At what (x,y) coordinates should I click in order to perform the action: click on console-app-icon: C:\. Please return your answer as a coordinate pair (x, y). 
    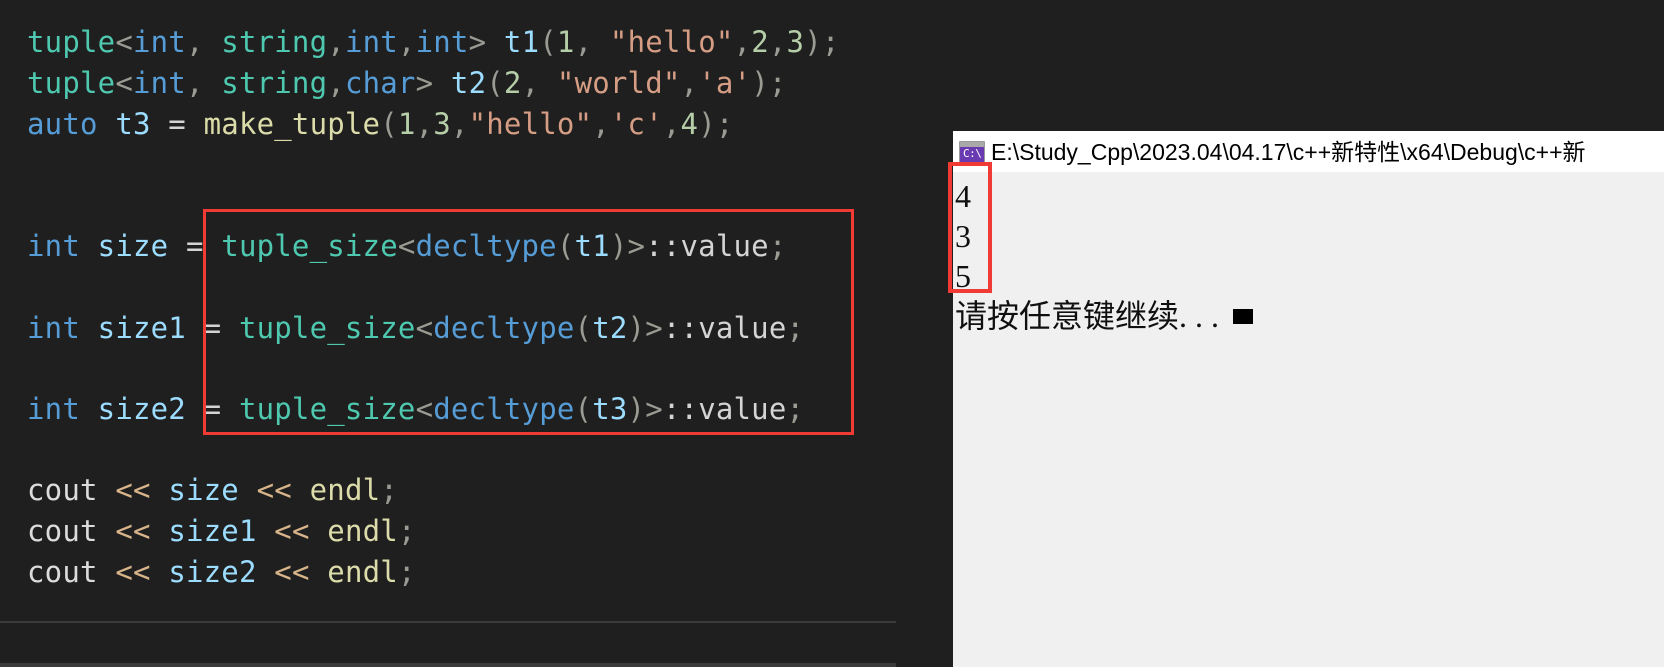
    Looking at the image, I should click on (972, 151).